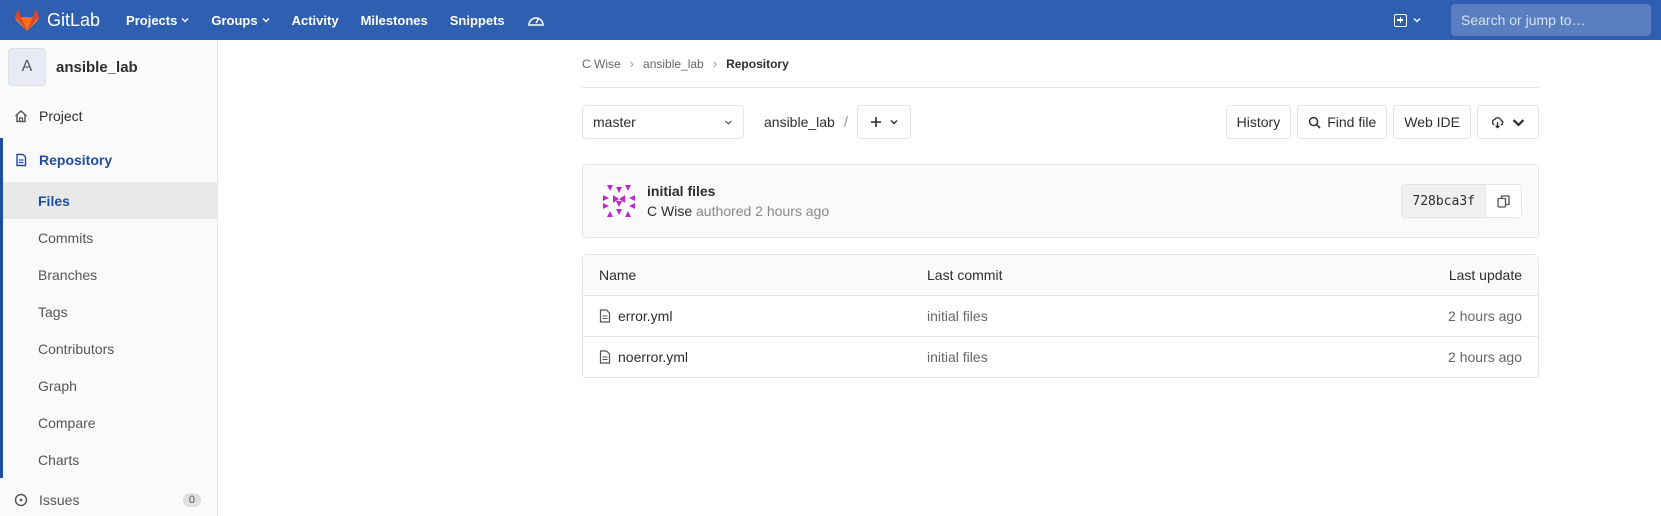 This screenshot has width=1661, height=516. I want to click on commit-author-link: C Wise, so click(669, 211).